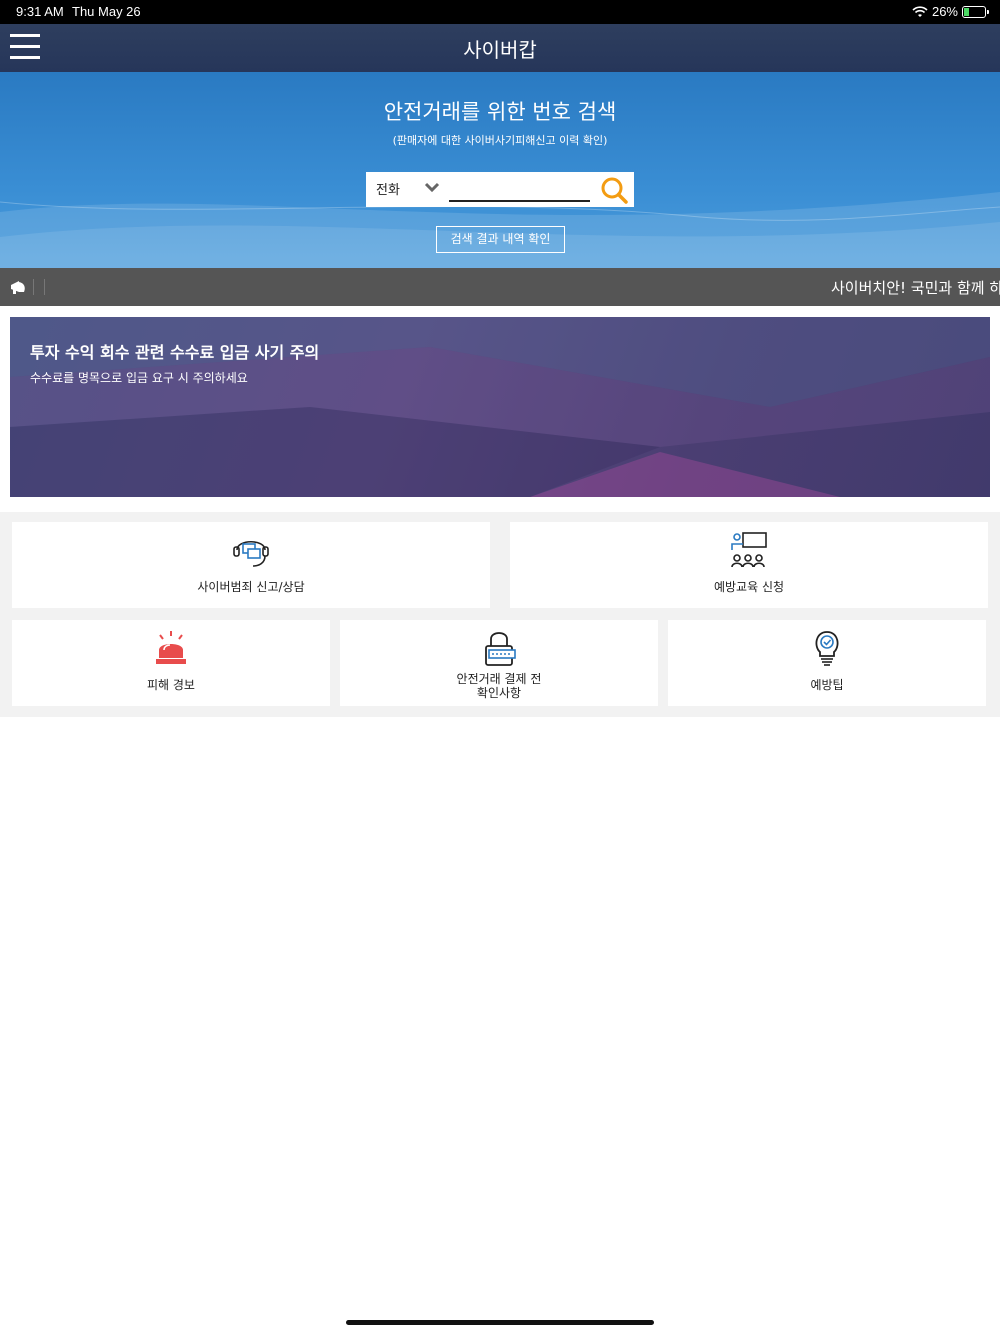  Describe the element at coordinates (500, 12) in the screenshot. I see `status-bar: 9:31 AM Thu May 26 26%` at that location.